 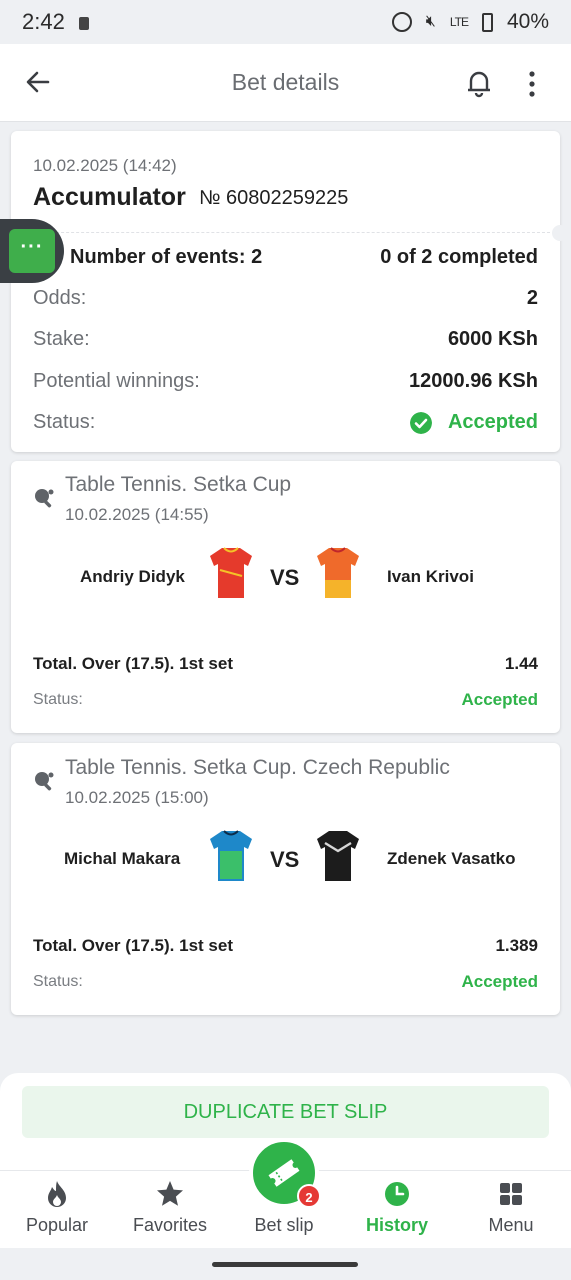 What do you see at coordinates (560, 233) in the screenshot?
I see `divider-notch` at bounding box center [560, 233].